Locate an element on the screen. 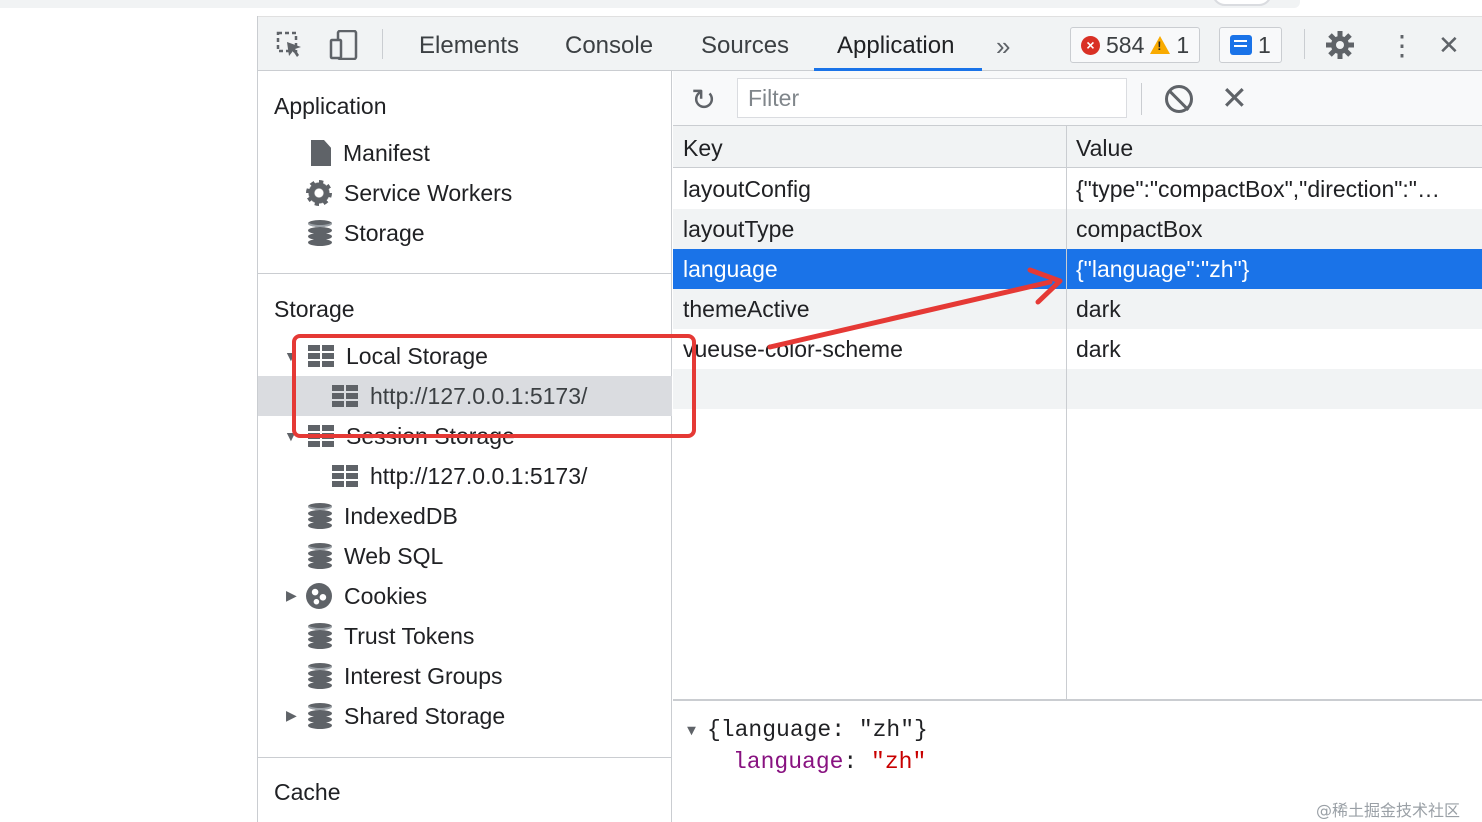 The width and height of the screenshot is (1482, 822). preview-summary: {language: "zh"} is located at coordinates (817, 730).